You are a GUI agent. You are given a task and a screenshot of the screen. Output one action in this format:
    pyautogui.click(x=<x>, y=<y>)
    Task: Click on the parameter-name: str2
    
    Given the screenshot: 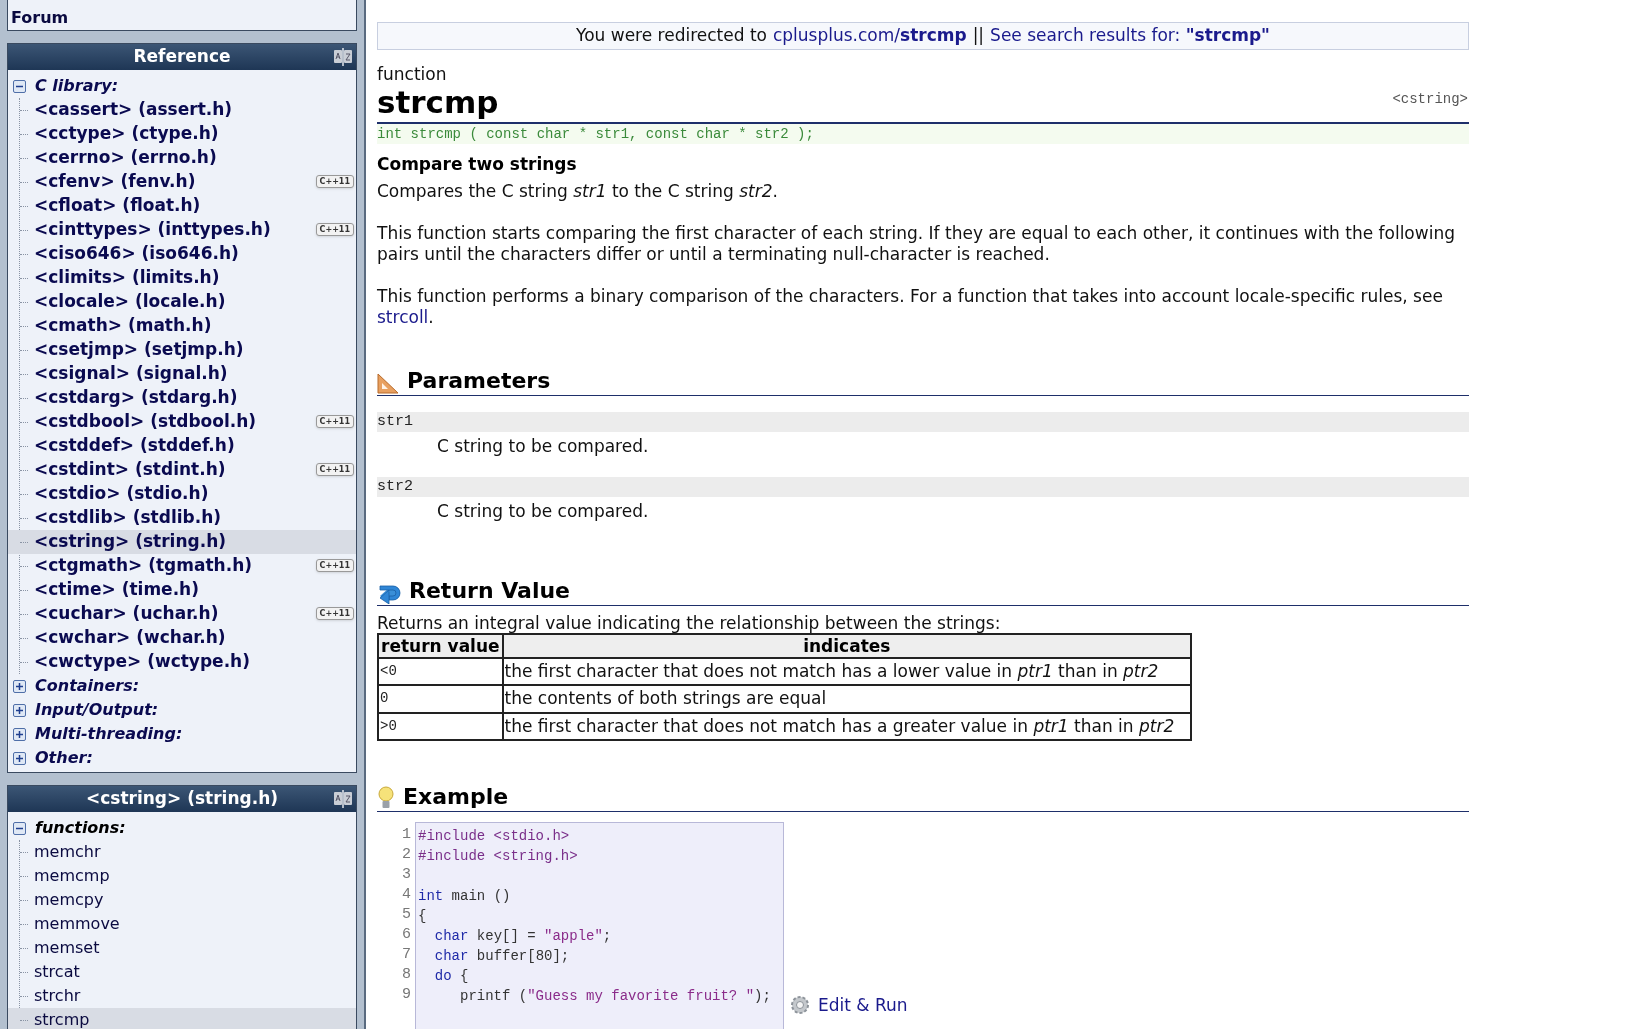 What is the action you would take?
    pyautogui.click(x=923, y=486)
    